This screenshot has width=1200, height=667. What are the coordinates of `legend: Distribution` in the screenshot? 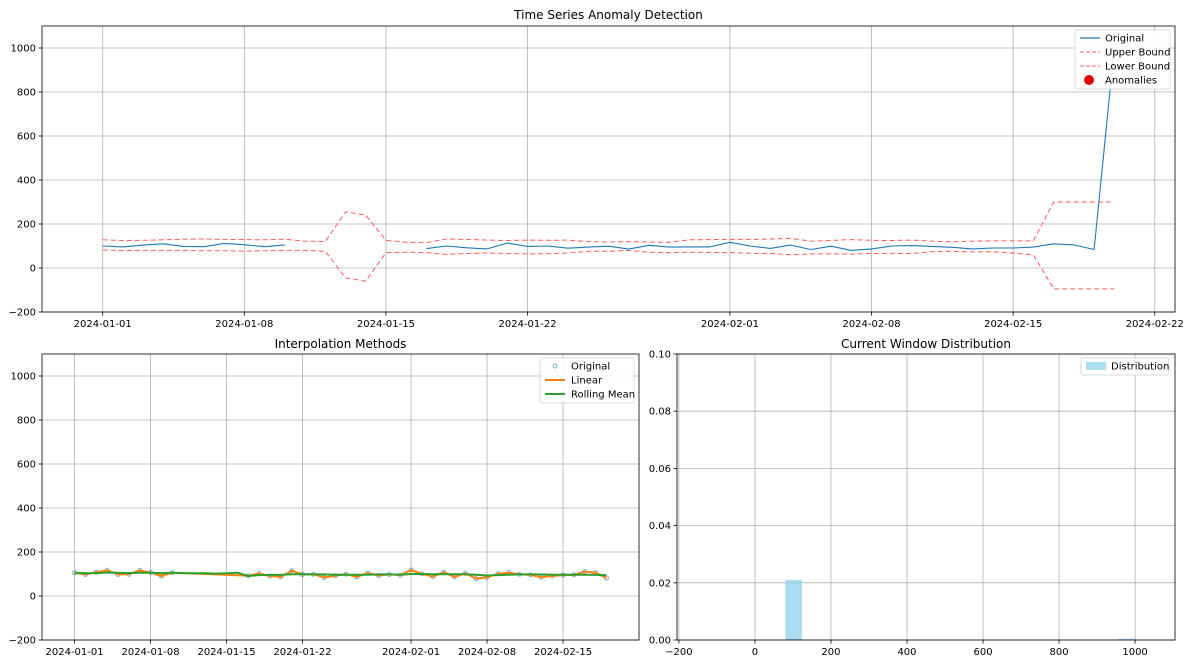 It's located at (1125, 366).